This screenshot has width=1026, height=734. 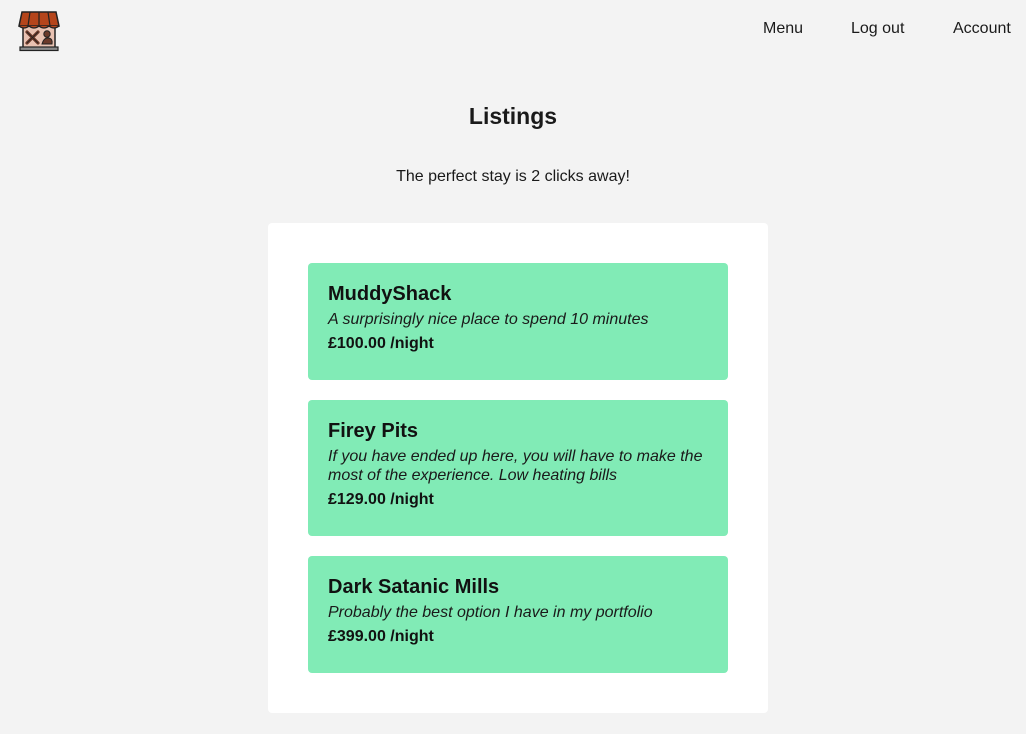 What do you see at coordinates (373, 431) in the screenshot?
I see `listing-name: Firey Pits` at bounding box center [373, 431].